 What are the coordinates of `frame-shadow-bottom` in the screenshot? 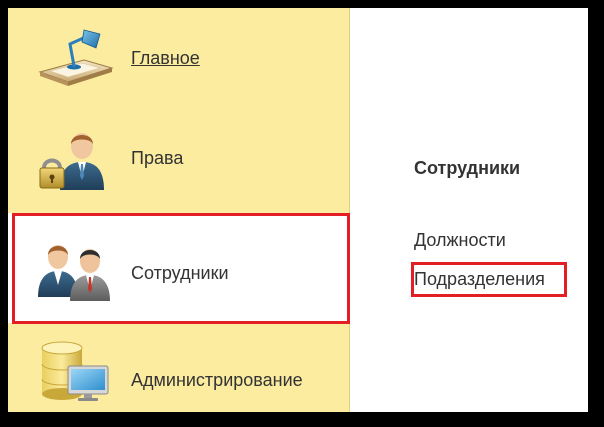 It's located at (306, 419).